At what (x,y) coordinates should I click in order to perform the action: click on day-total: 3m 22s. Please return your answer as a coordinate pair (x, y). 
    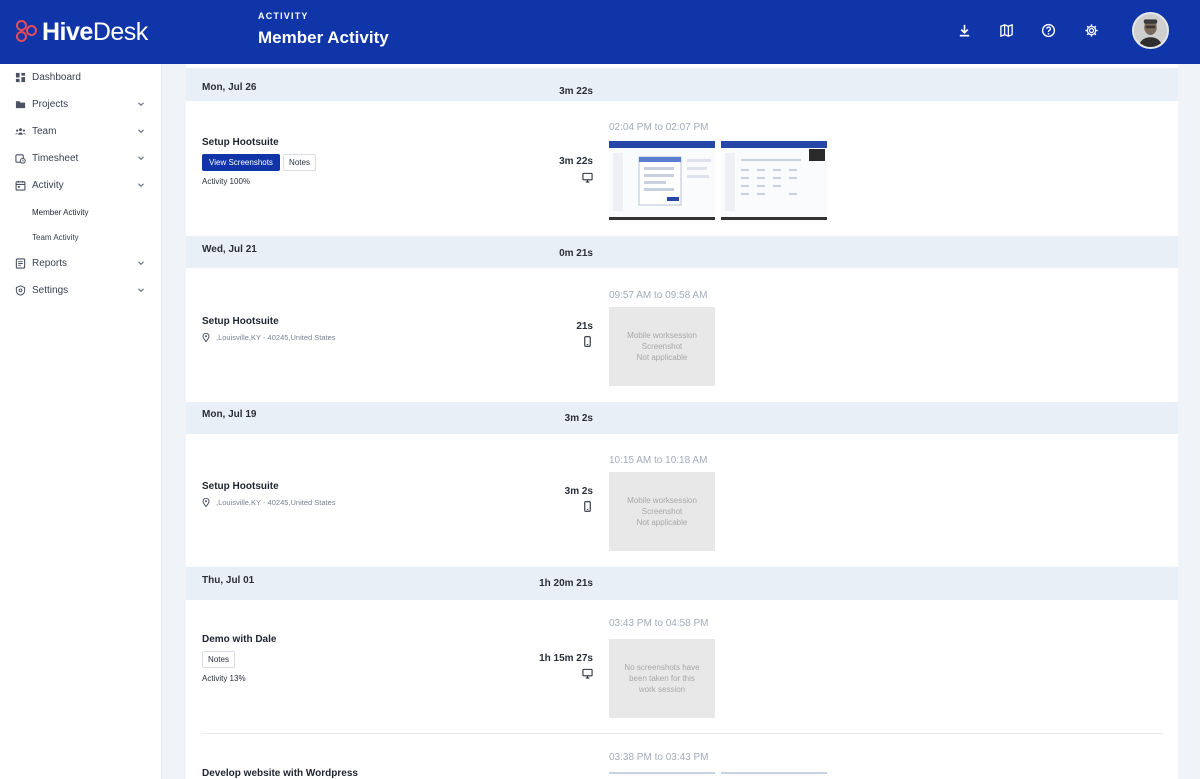
    Looking at the image, I should click on (576, 91).